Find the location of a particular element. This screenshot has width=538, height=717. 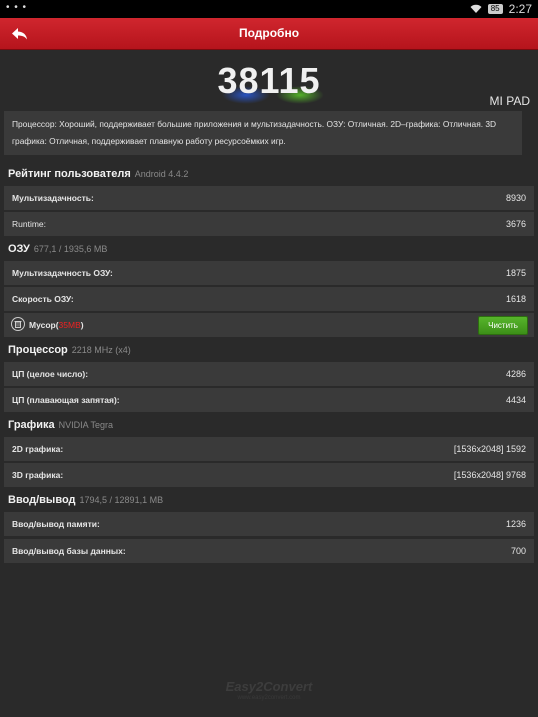

section-user-rating: Рейтинг пользователя Android 4.4.2 is located at coordinates (269, 175).